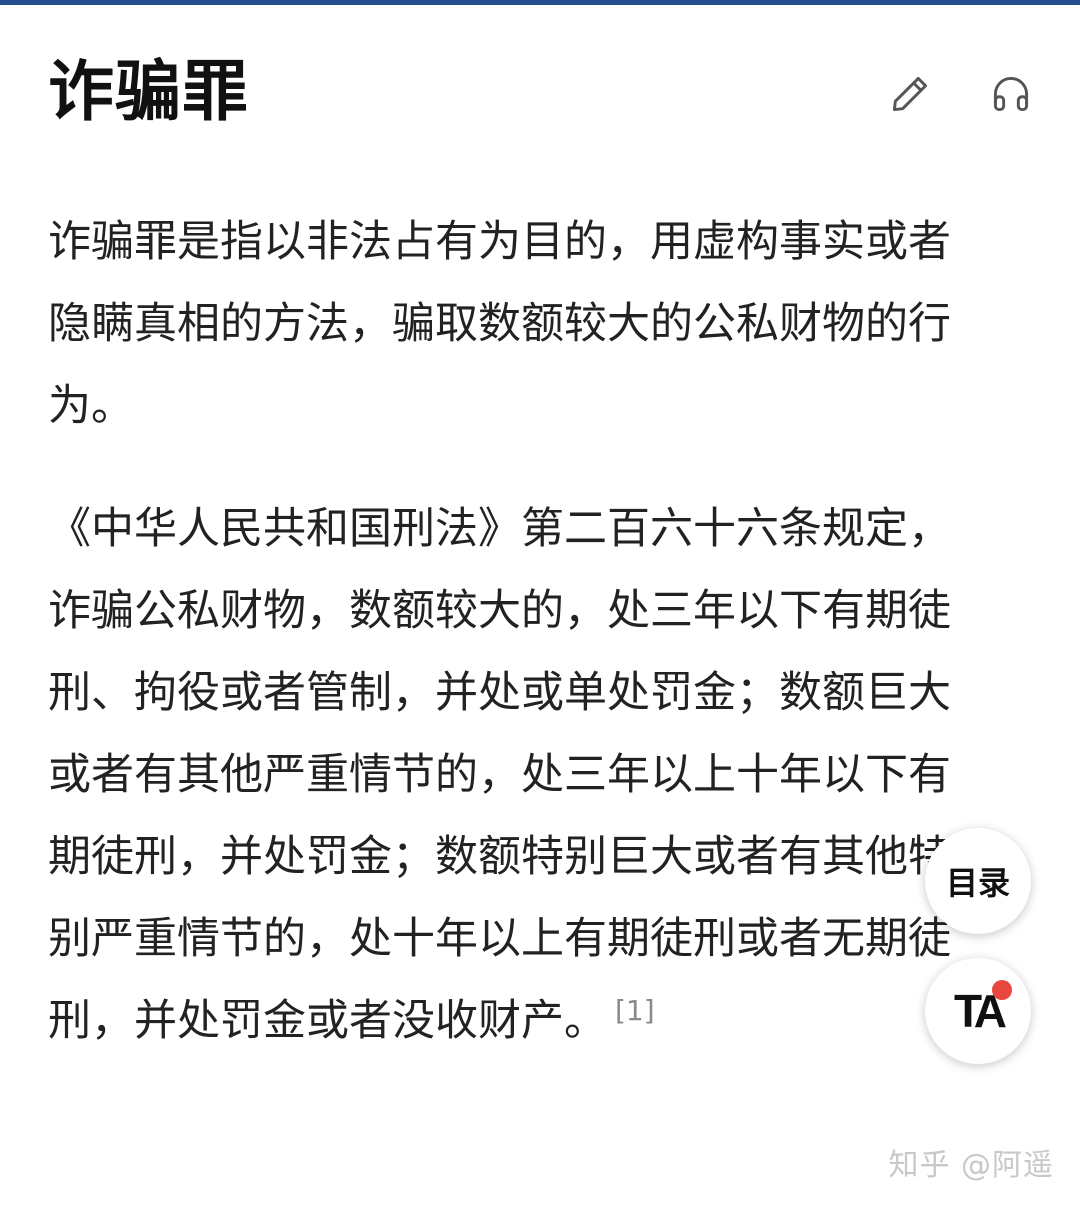 The height and width of the screenshot is (1206, 1080). Describe the element at coordinates (1002, 990) in the screenshot. I see `notification-dot` at that location.